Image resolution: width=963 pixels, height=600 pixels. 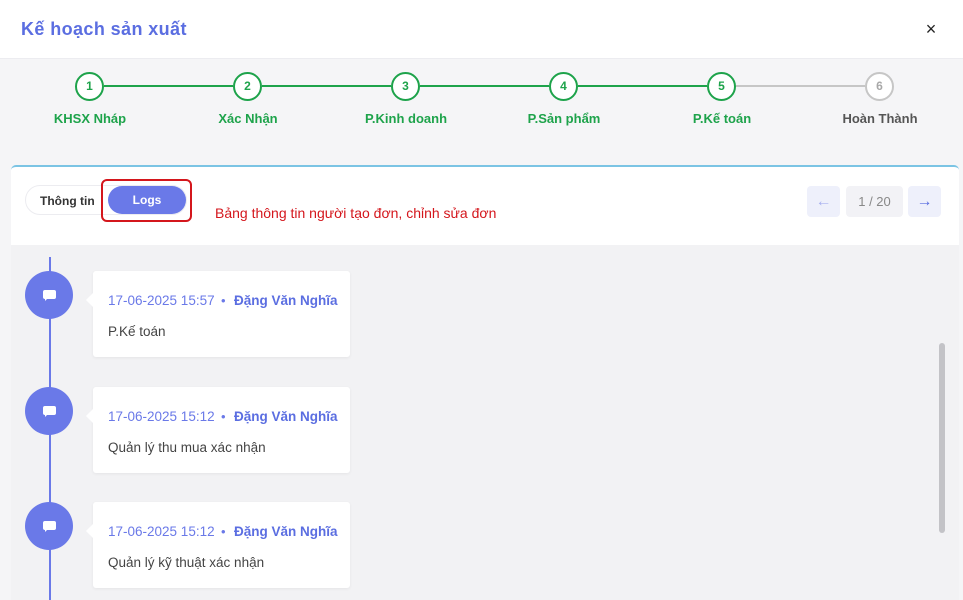 I want to click on step-6-label: Hoàn Thành, so click(x=880, y=118).